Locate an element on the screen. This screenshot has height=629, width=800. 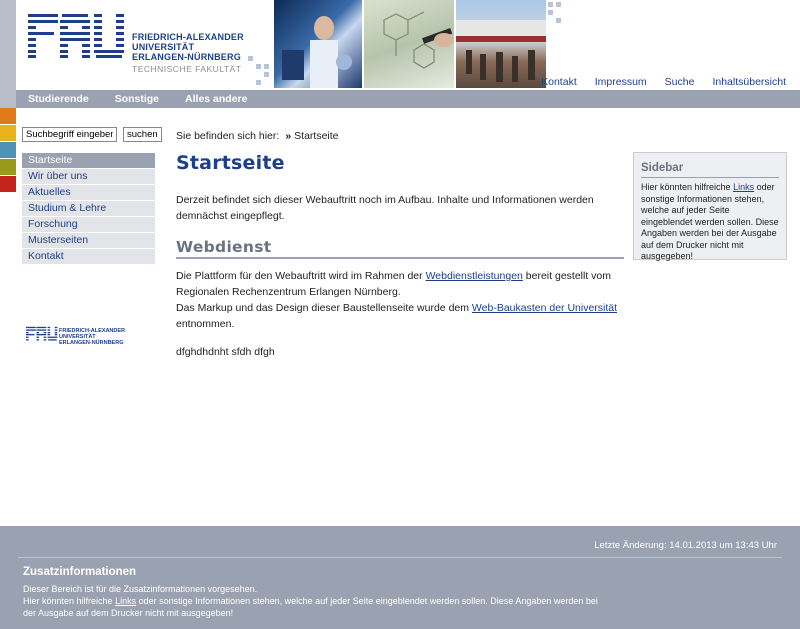
mainnav-alles-andere: Alles andere is located at coordinates (216, 99).